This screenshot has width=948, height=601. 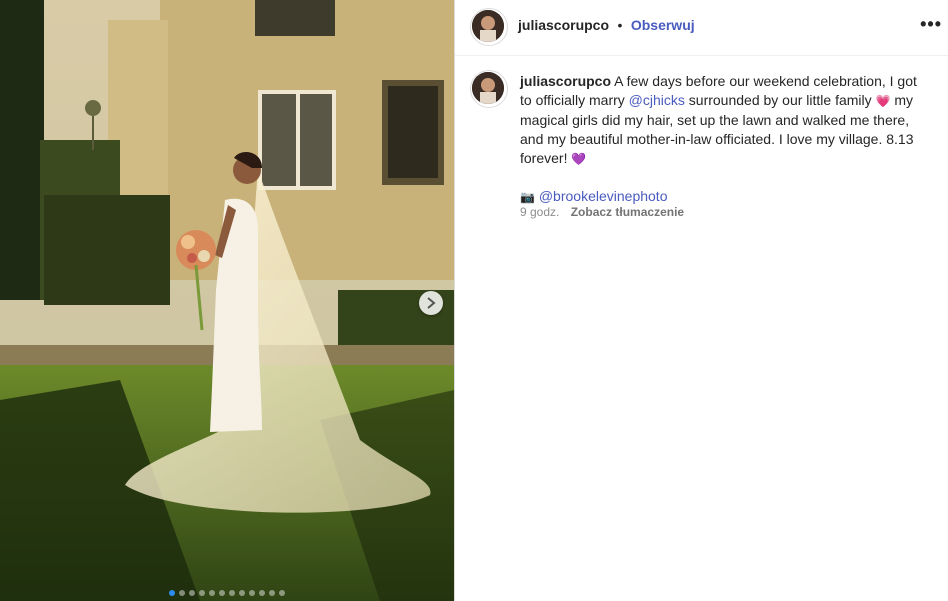 I want to click on heart-emoji: 💗, so click(x=883, y=101).